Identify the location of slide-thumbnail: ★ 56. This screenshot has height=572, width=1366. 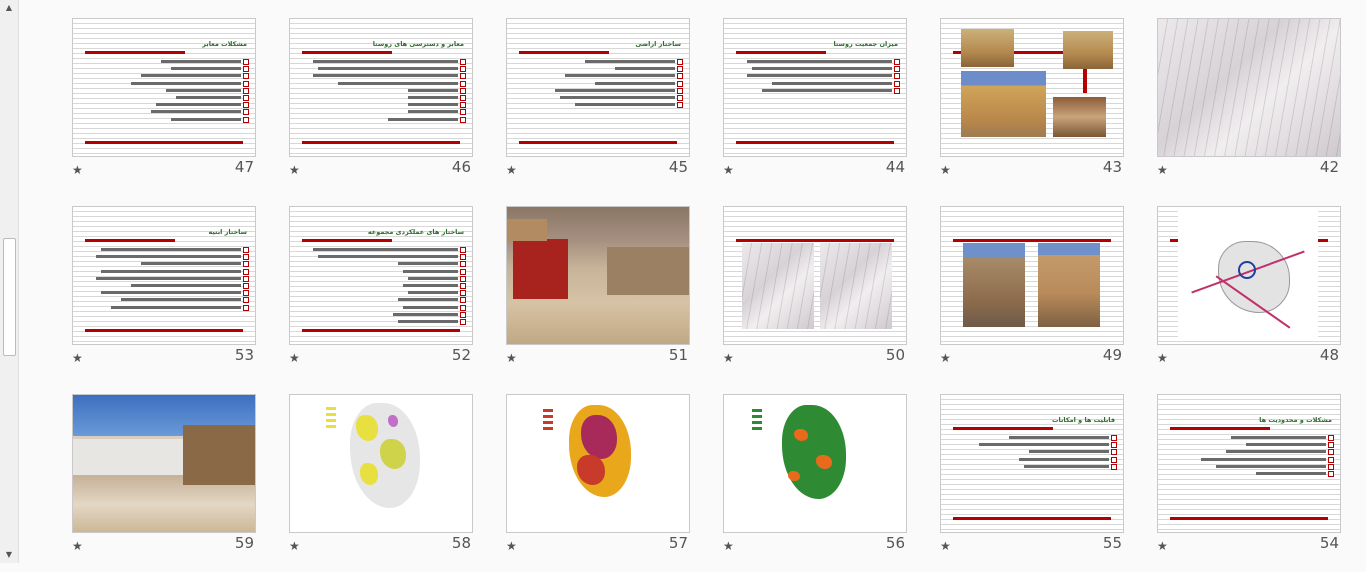
(816, 483).